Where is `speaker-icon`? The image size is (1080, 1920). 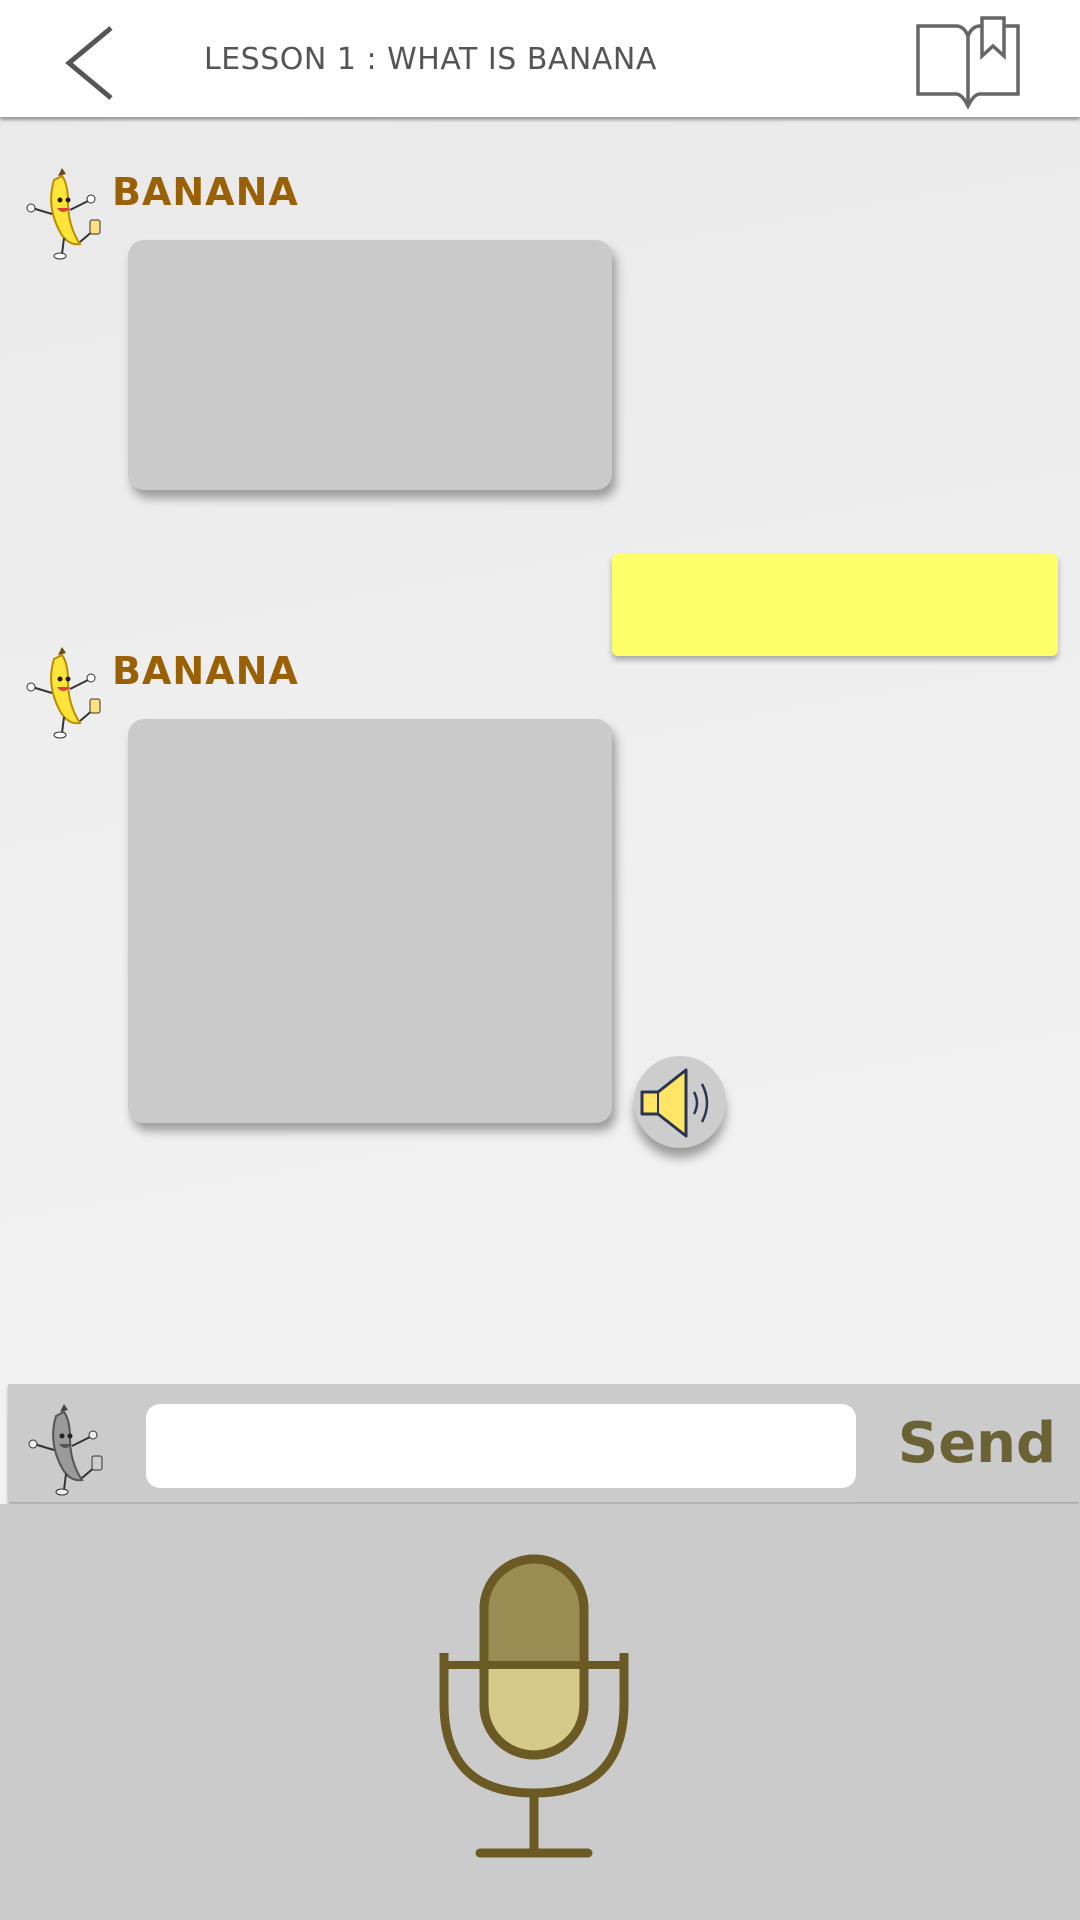
speaker-icon is located at coordinates (674, 1103).